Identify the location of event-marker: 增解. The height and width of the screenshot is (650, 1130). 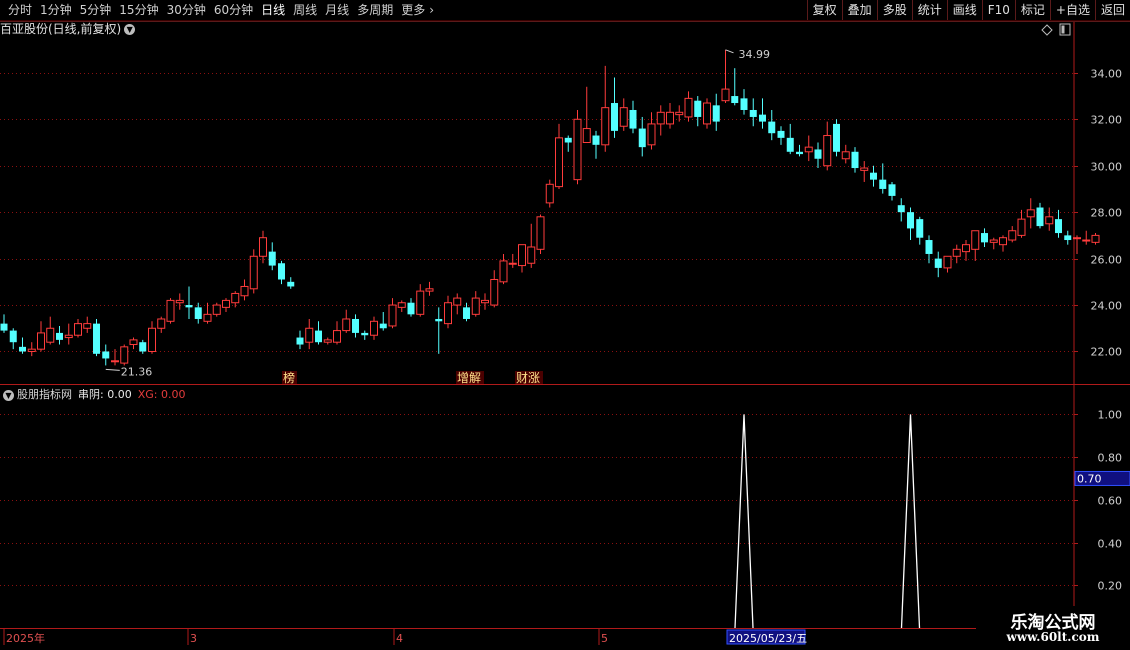
(470, 378).